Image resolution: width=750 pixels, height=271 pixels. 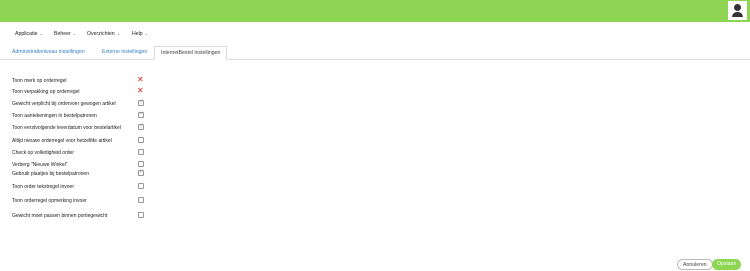 I want to click on tab-externe: Externe instellingen, so click(x=124, y=52).